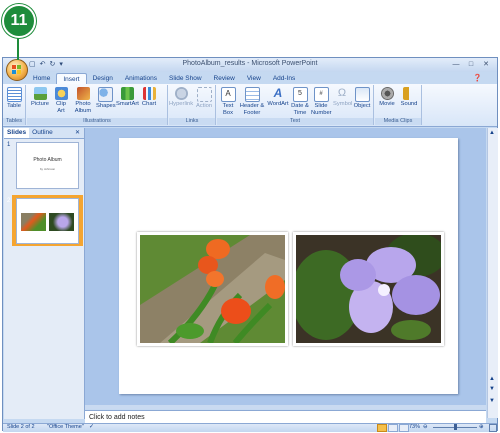 Image resolution: width=500 pixels, height=433 pixels. What do you see at coordinates (284, 78) in the screenshot?
I see `tab-add-ins: Add-Ins` at bounding box center [284, 78].